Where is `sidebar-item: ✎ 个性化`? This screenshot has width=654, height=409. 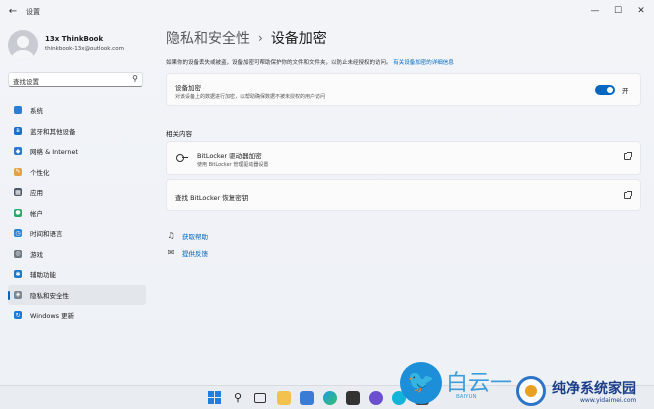 sidebar-item: ✎ 个性化 is located at coordinates (77, 172).